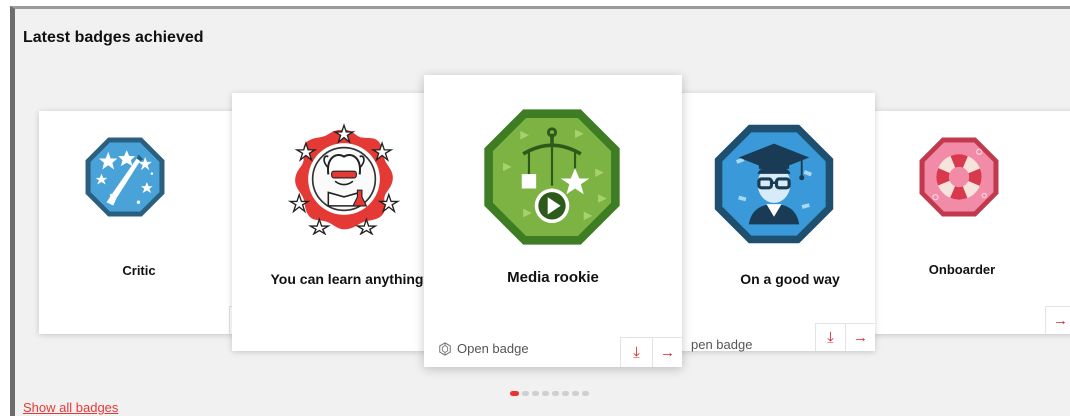  What do you see at coordinates (493, 348) in the screenshot?
I see `open-badge-label: Open badge` at bounding box center [493, 348].